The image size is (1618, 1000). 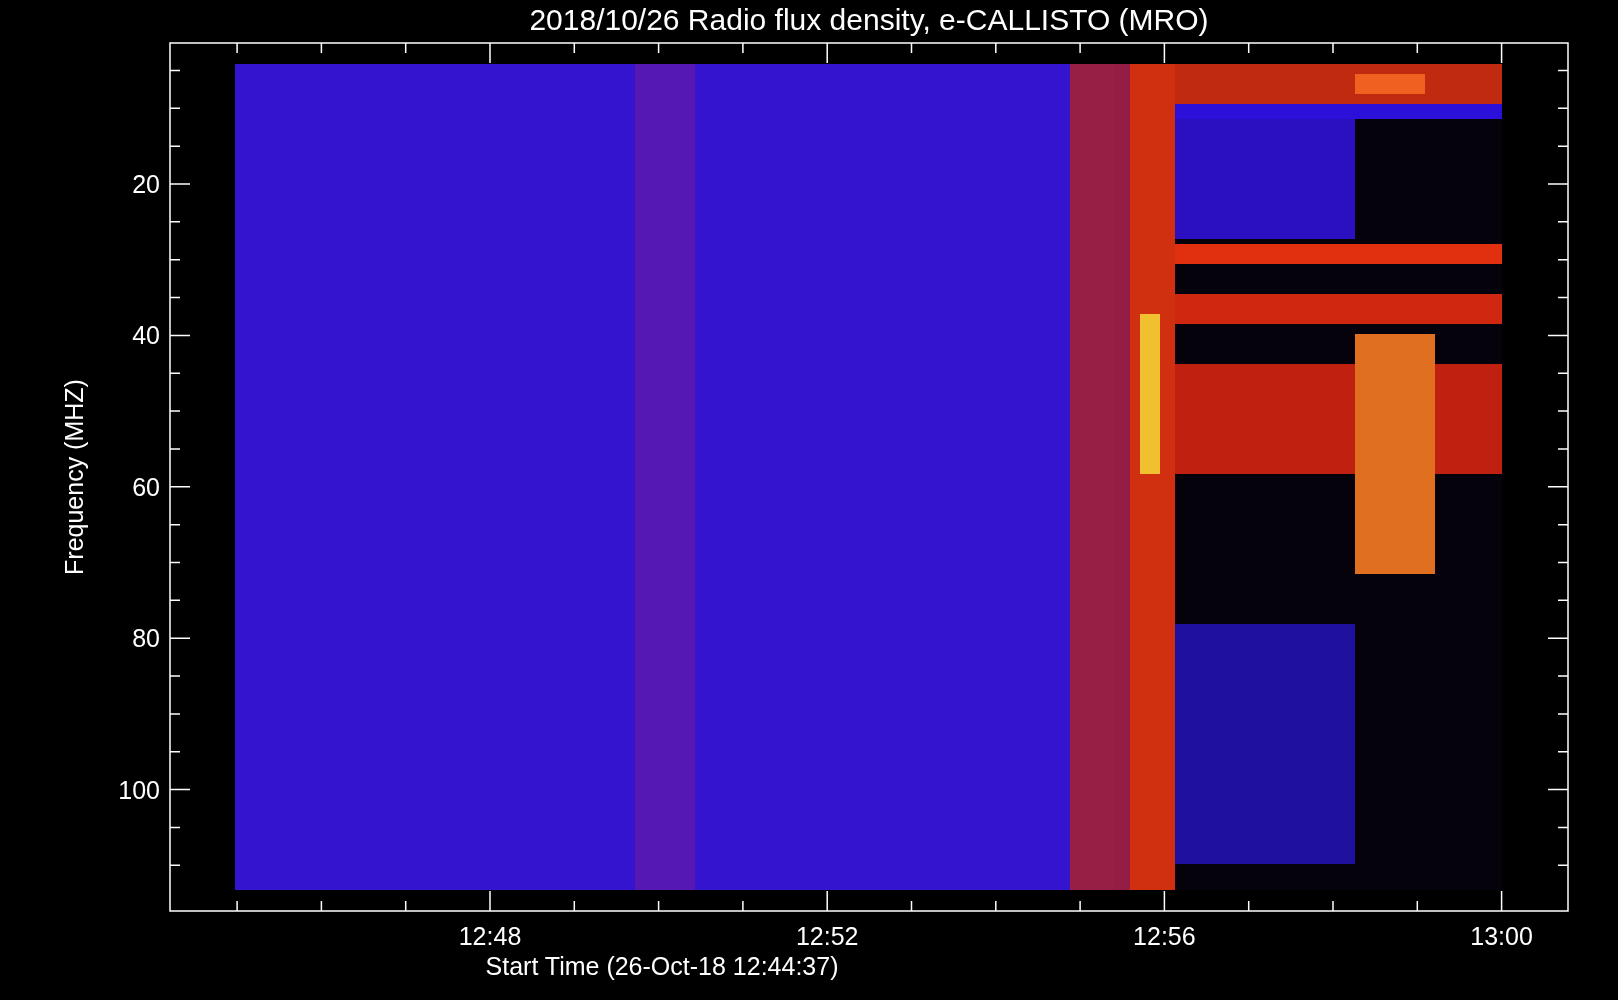 What do you see at coordinates (1164, 936) in the screenshot?
I see `tick-label: 12:56` at bounding box center [1164, 936].